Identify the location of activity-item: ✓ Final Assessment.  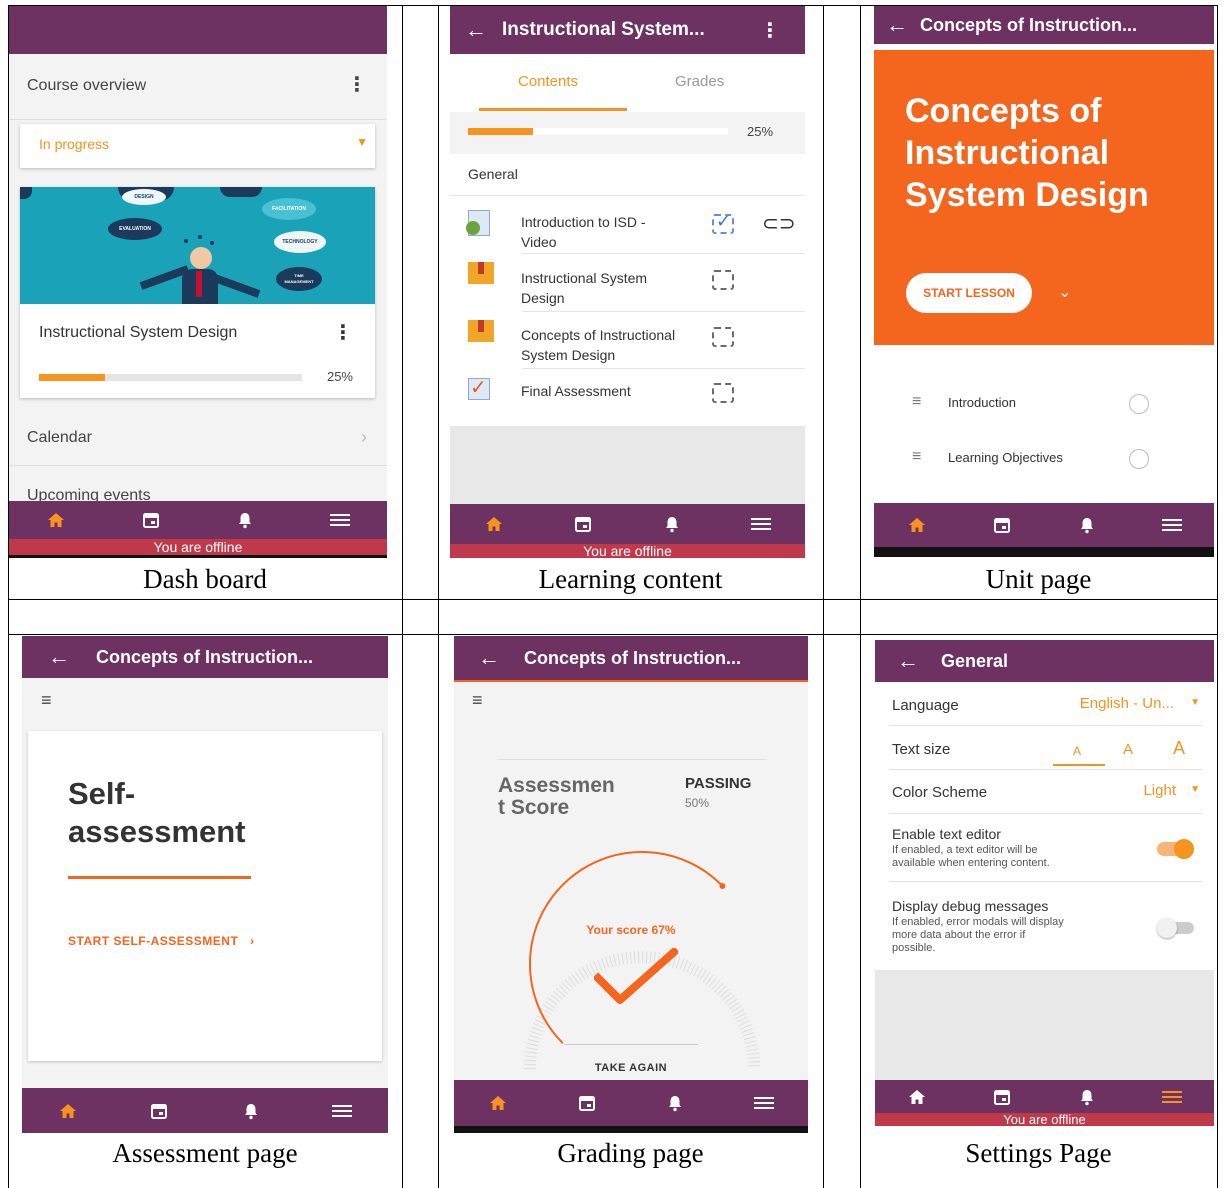
(627, 395).